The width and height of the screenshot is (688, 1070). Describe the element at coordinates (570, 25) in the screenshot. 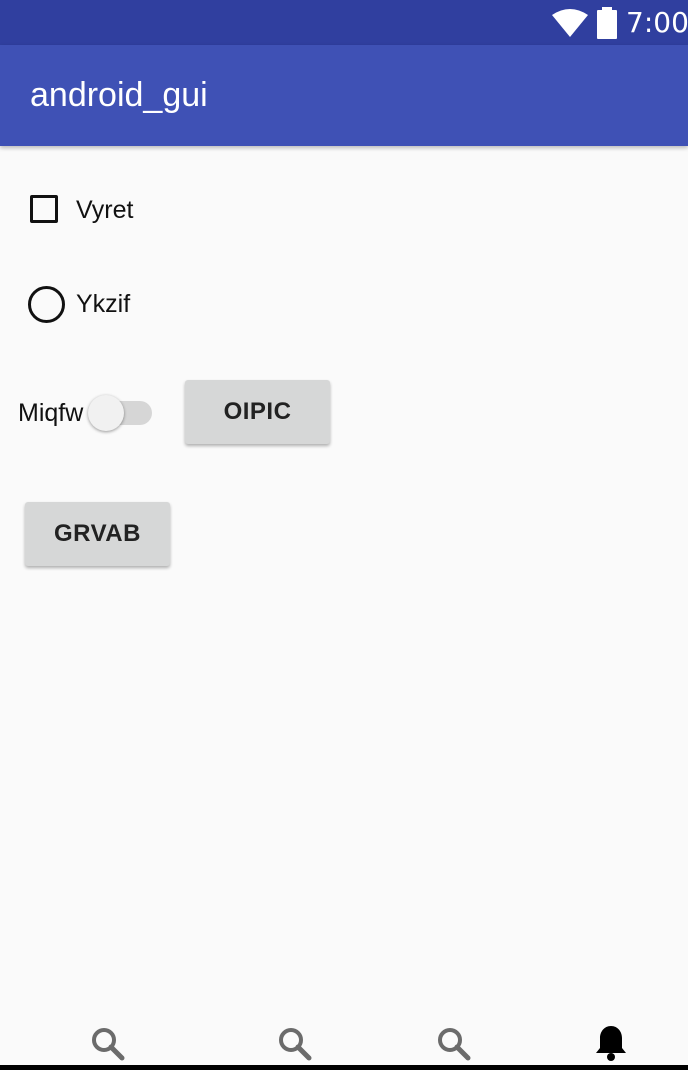

I see `wifi-icon` at that location.